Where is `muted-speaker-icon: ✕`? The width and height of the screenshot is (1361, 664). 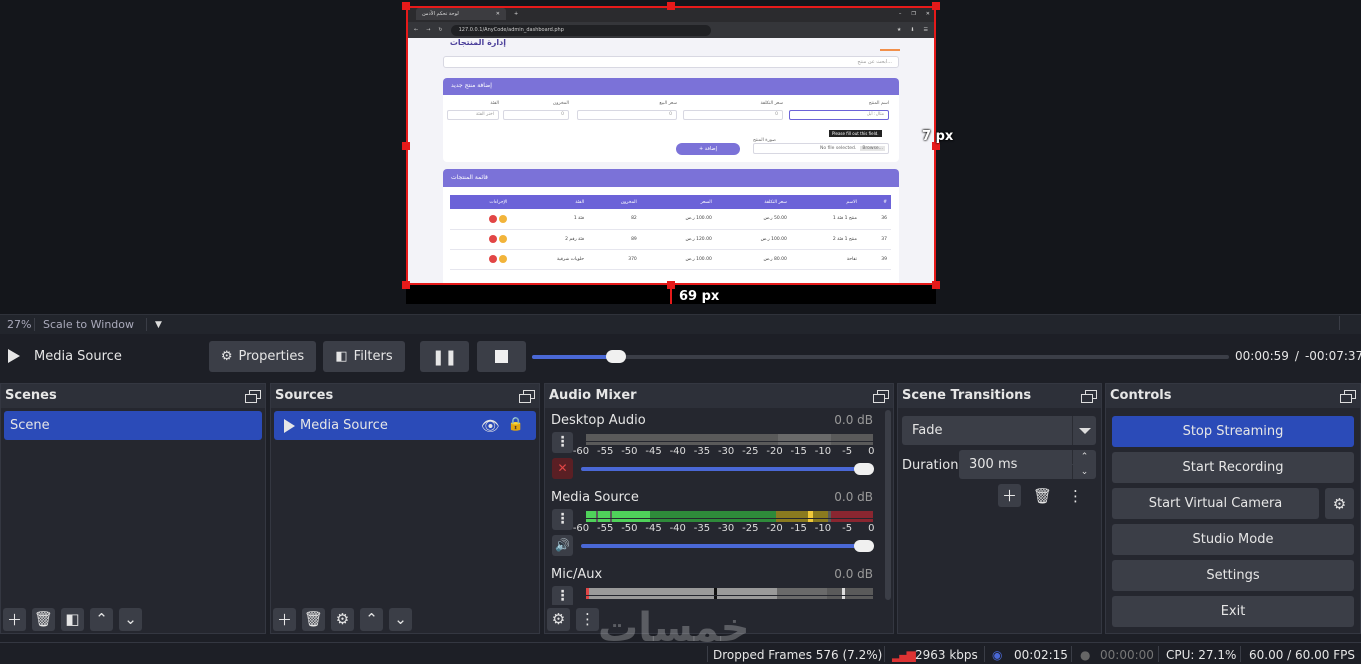
muted-speaker-icon: ✕ is located at coordinates (562, 468).